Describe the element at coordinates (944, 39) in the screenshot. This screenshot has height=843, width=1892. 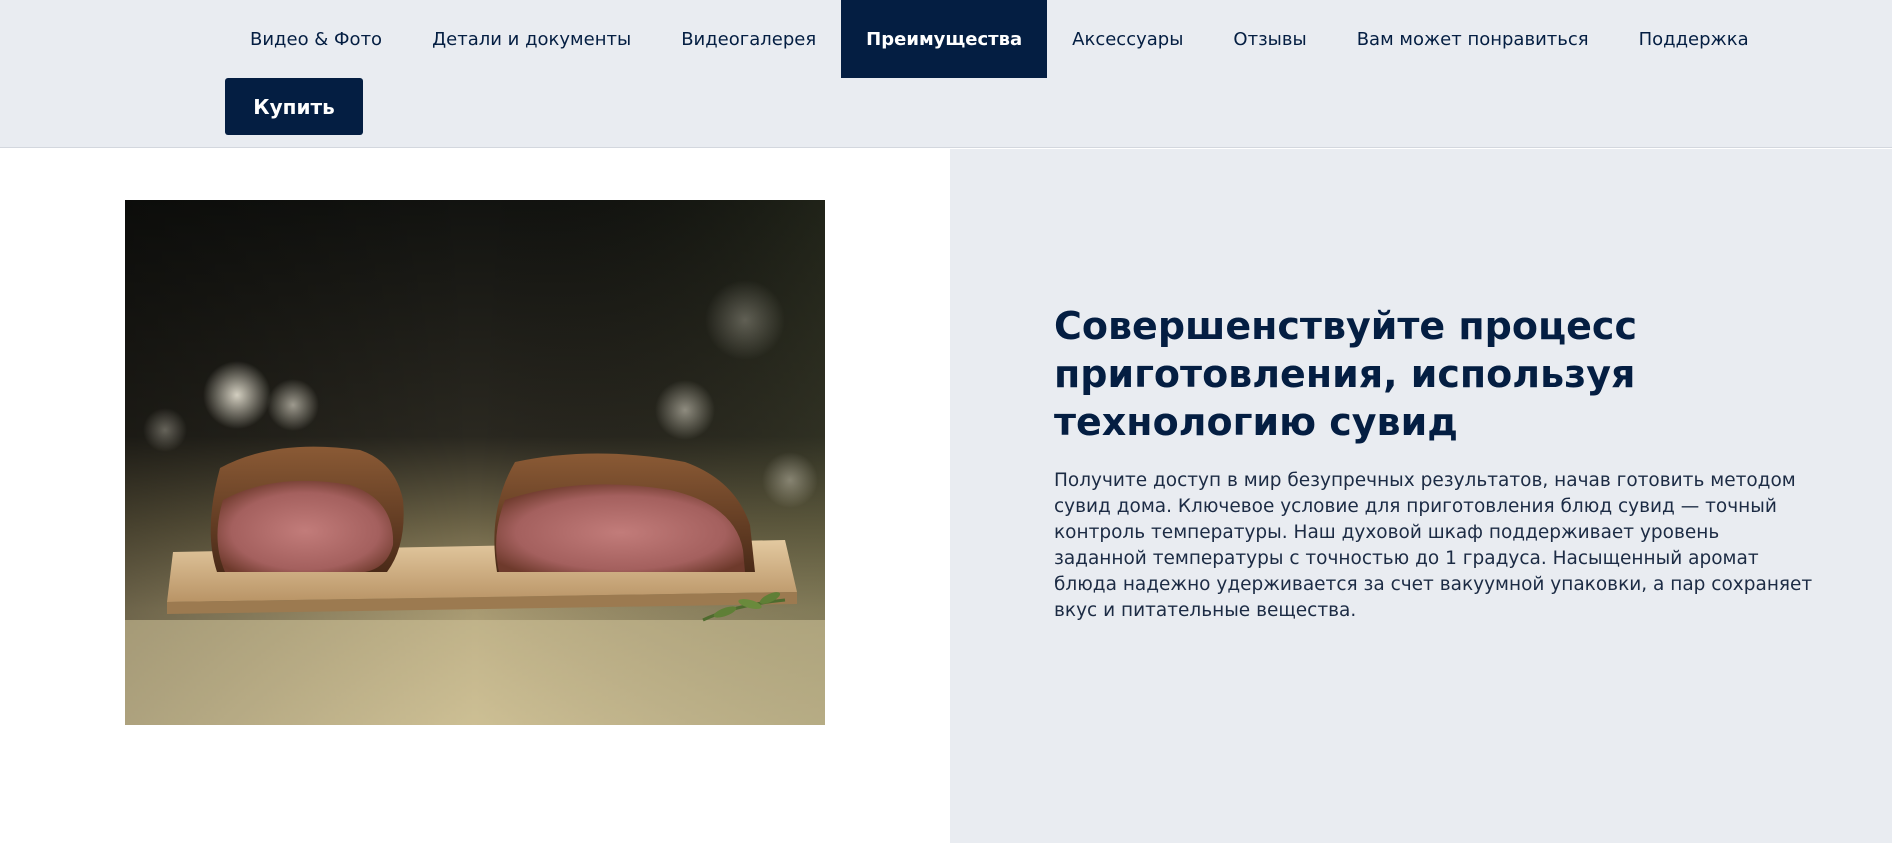
I see `tab-advantages: Преимущества` at that location.